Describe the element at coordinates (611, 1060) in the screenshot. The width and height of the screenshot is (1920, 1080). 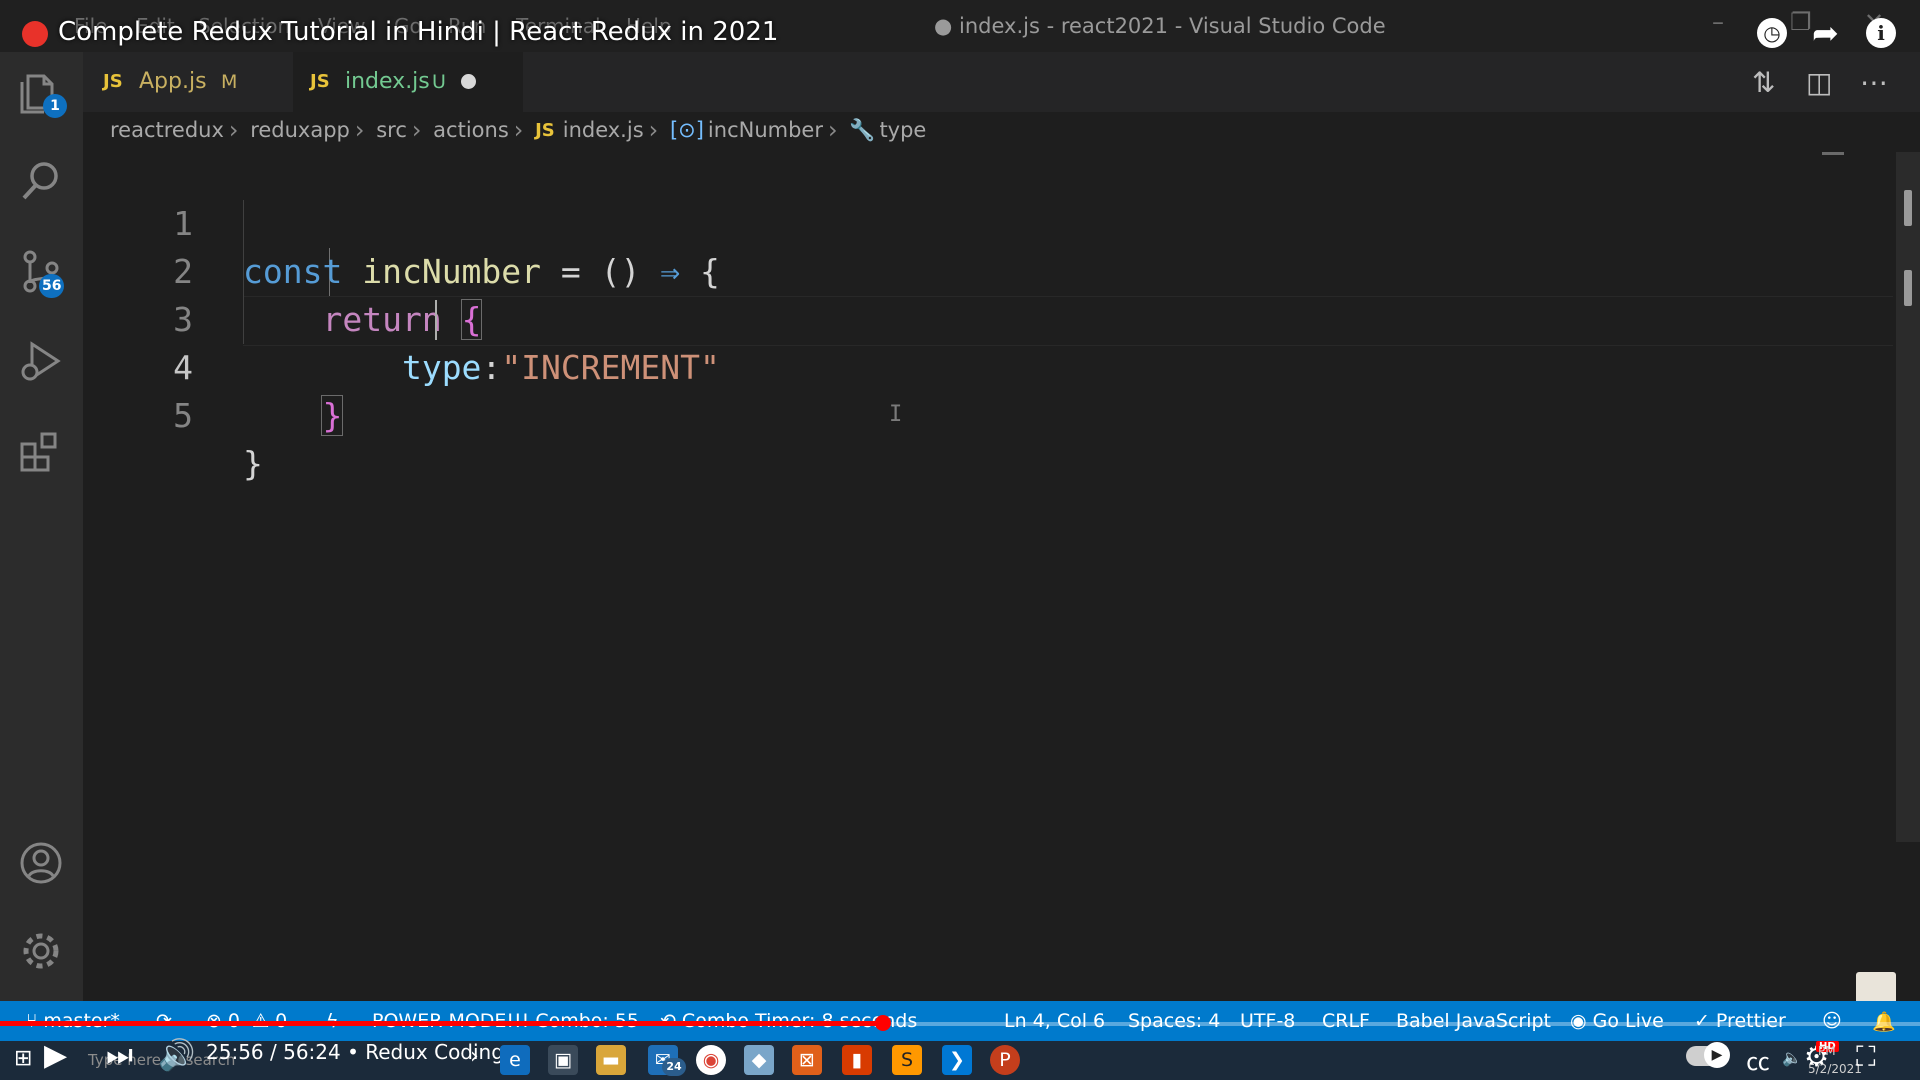
I see `file-explorer-icon: ▬` at that location.